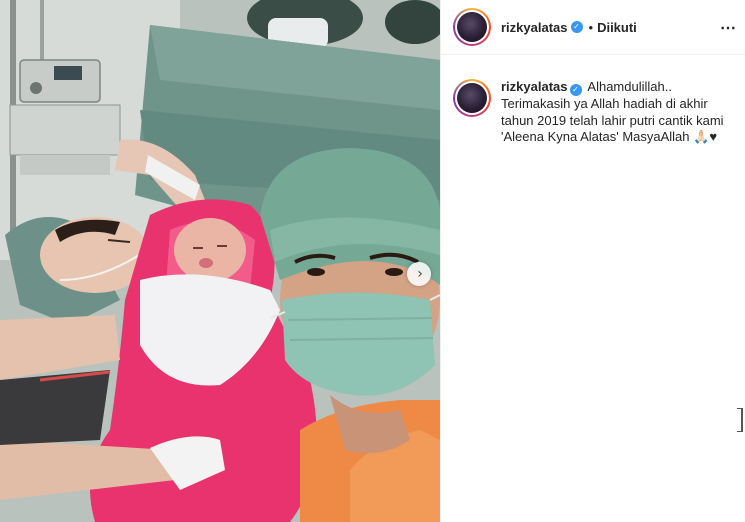 The height and width of the screenshot is (522, 745). Describe the element at coordinates (534, 27) in the screenshot. I see `header-username: rizkyalatas` at that location.